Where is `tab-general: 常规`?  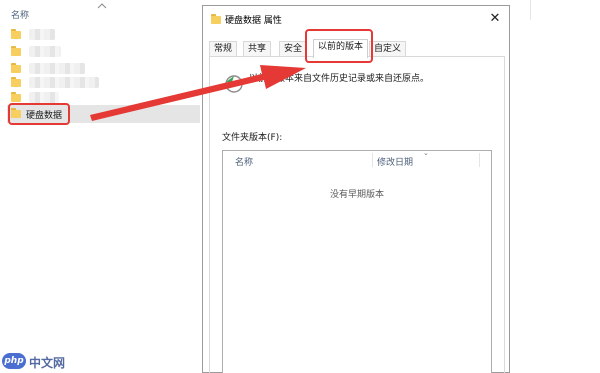 tab-general: 常规 is located at coordinates (223, 49).